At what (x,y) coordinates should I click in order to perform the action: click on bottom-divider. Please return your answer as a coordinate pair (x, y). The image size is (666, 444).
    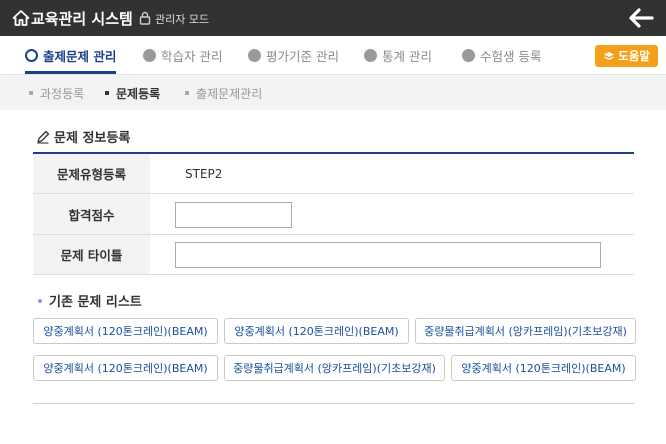
    Looking at the image, I should click on (333, 403).